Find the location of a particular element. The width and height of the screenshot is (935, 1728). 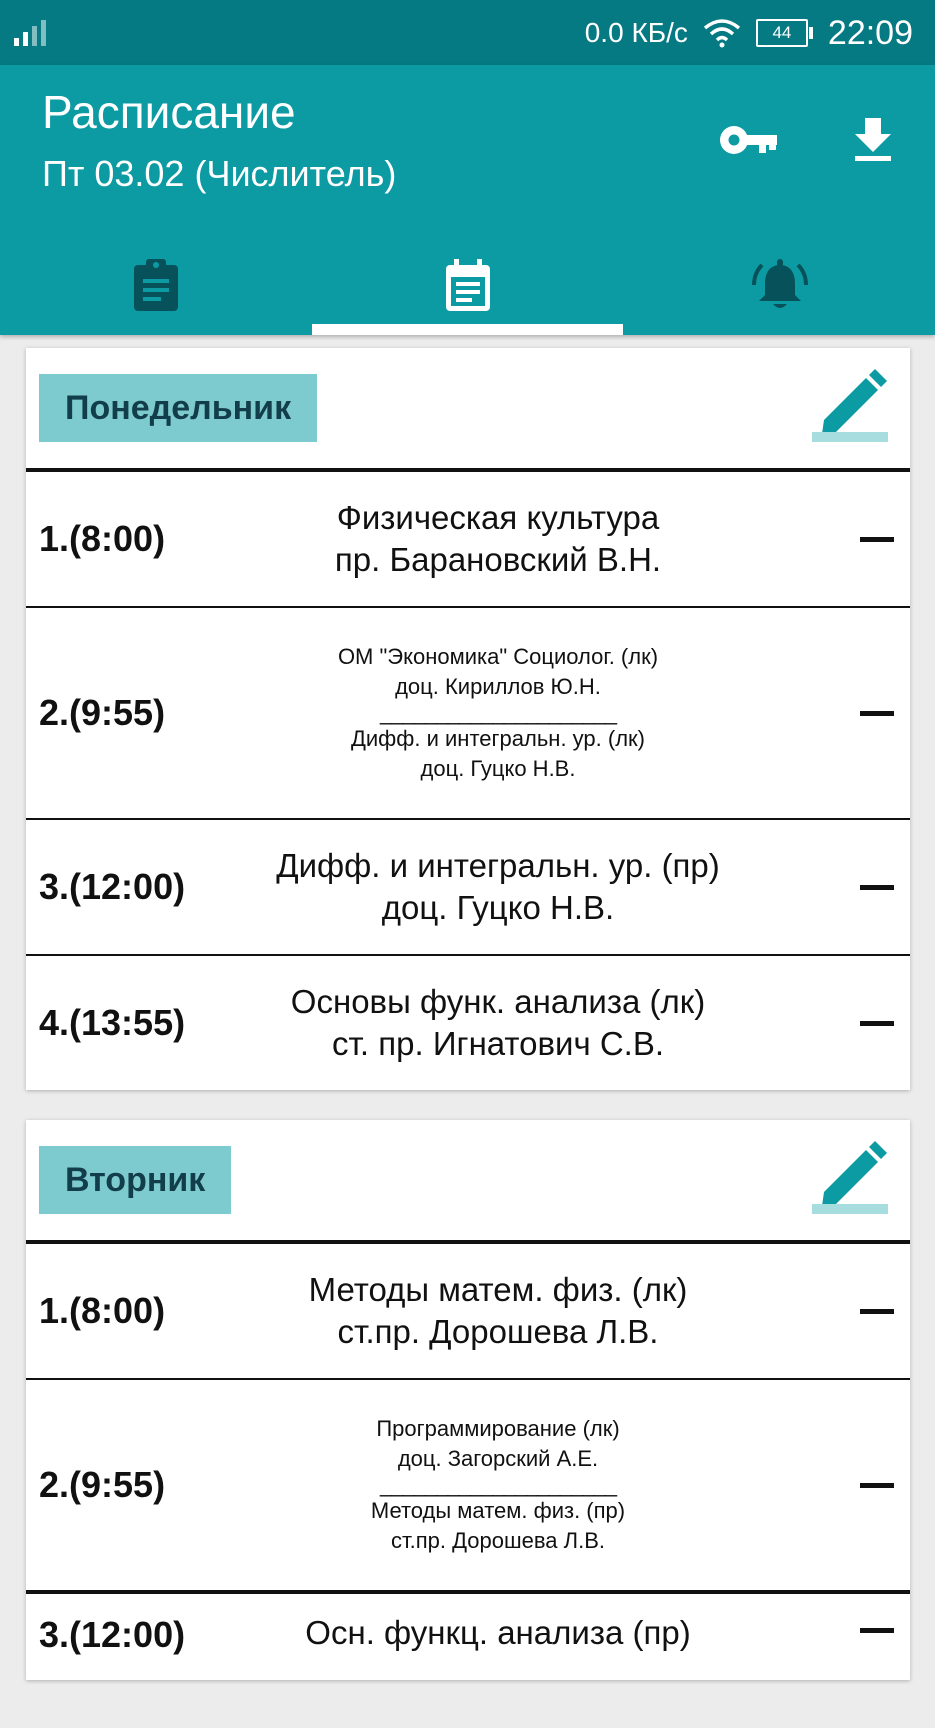

page-title: Расписание is located at coordinates (169, 112).